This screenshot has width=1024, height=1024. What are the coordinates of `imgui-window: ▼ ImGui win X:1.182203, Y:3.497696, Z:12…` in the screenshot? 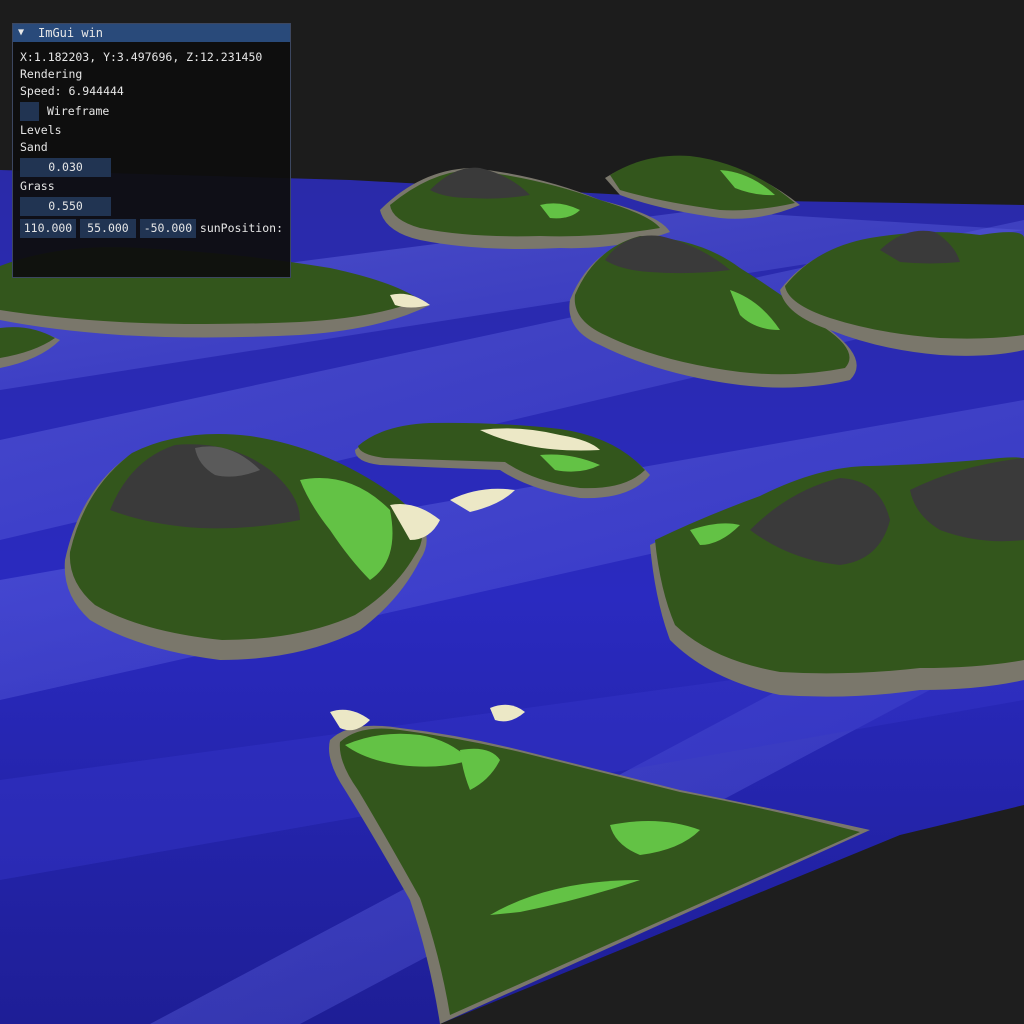 It's located at (151, 150).